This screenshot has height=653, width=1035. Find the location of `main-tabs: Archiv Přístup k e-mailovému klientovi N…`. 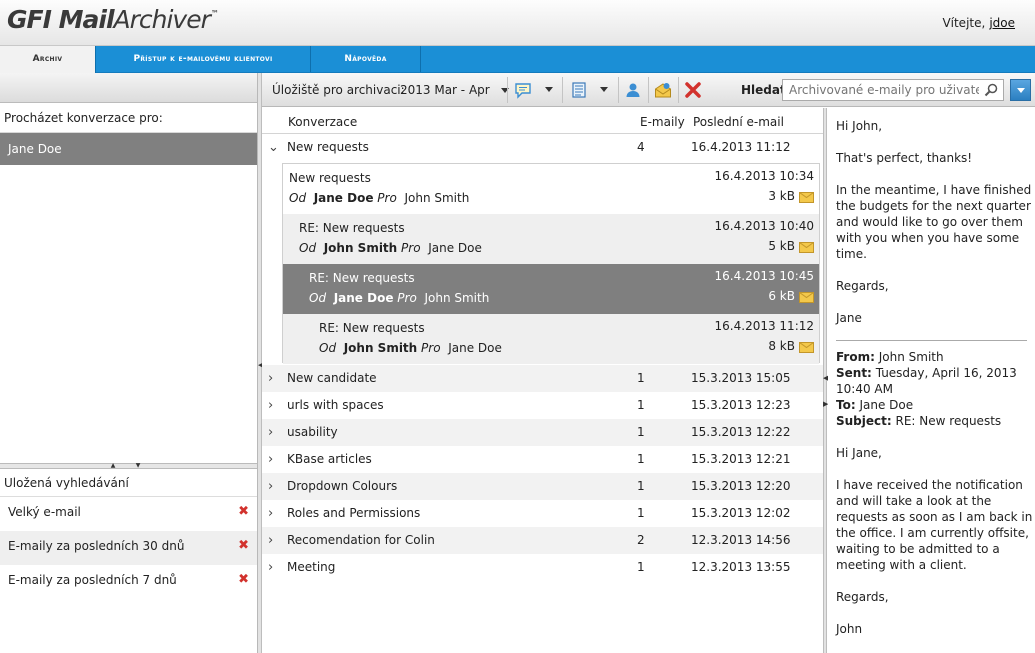

main-tabs: Archiv Přístup k e-mailovému klientovi N… is located at coordinates (517, 59).